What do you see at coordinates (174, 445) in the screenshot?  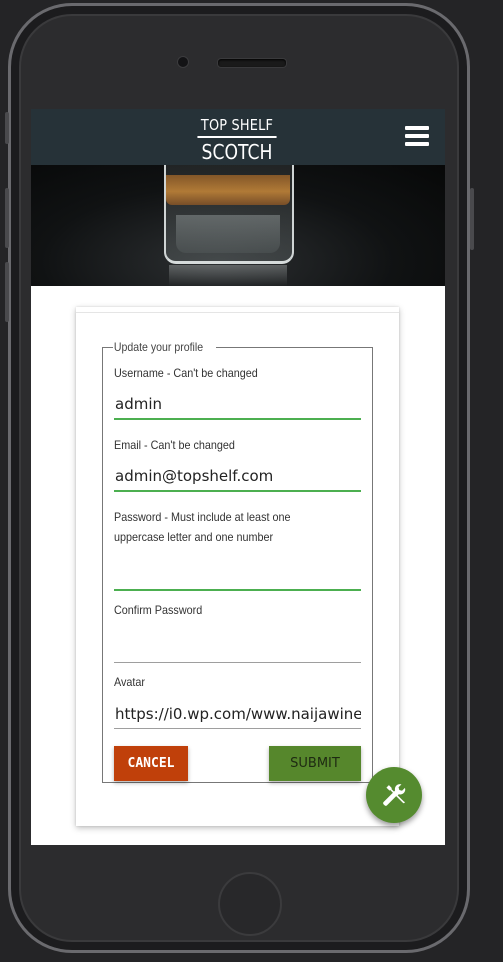 I see `email-label: Email - Can't be changed` at bounding box center [174, 445].